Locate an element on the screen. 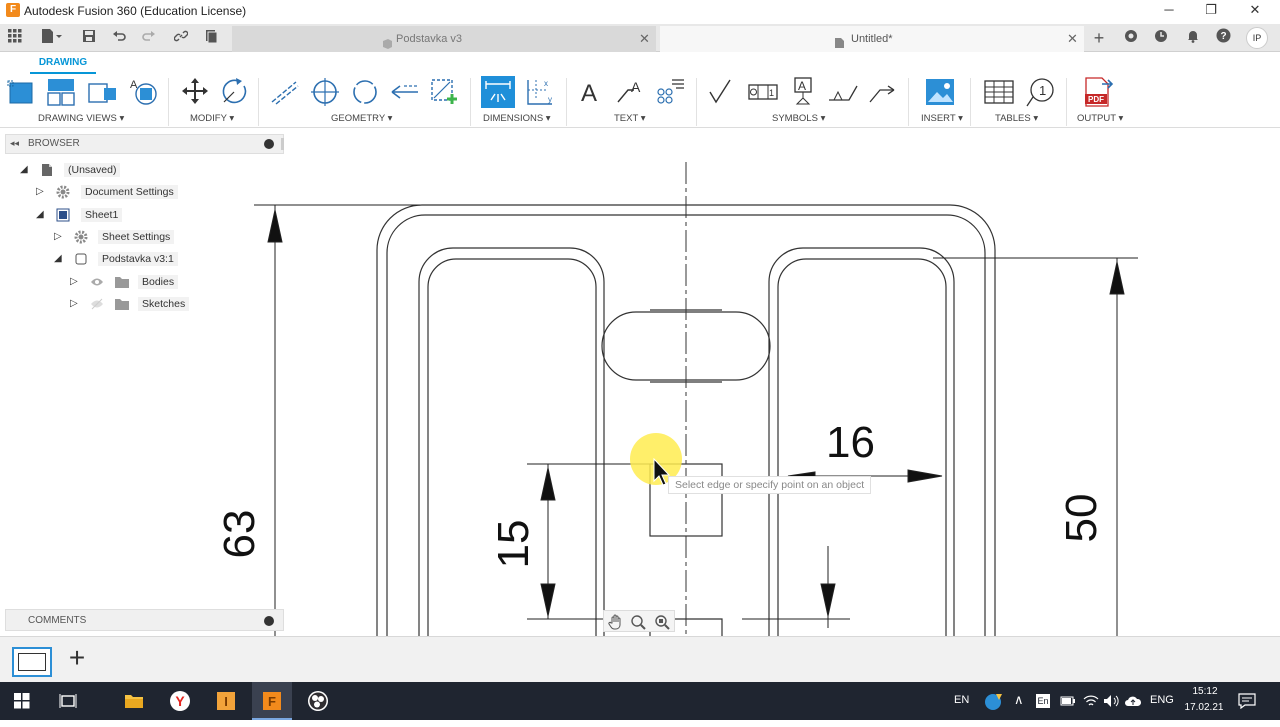 The width and height of the screenshot is (1280, 727). add-sheet-button: + is located at coordinates (77, 658).